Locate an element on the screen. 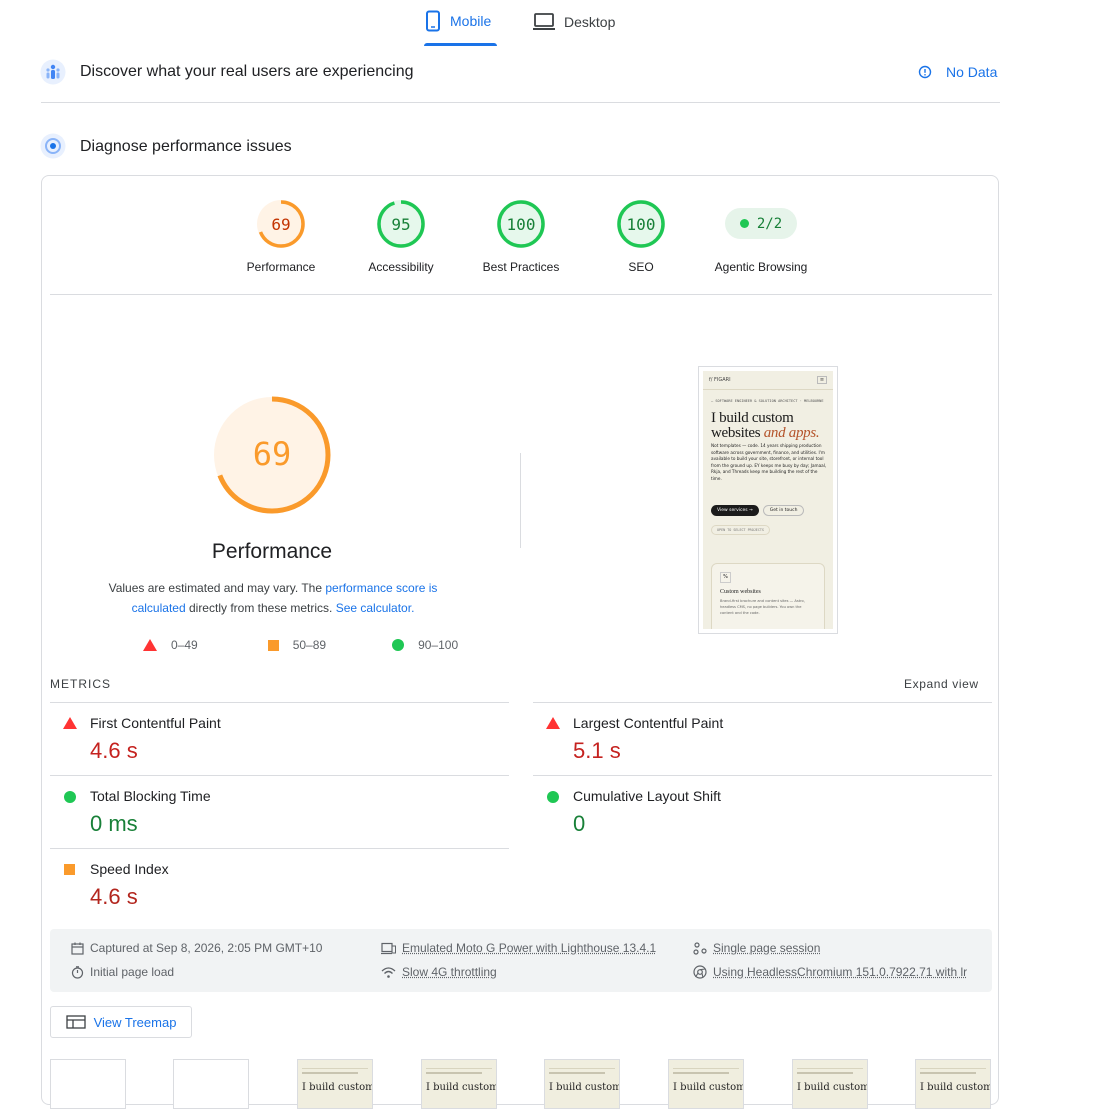  calendar-icon is located at coordinates (77, 948).